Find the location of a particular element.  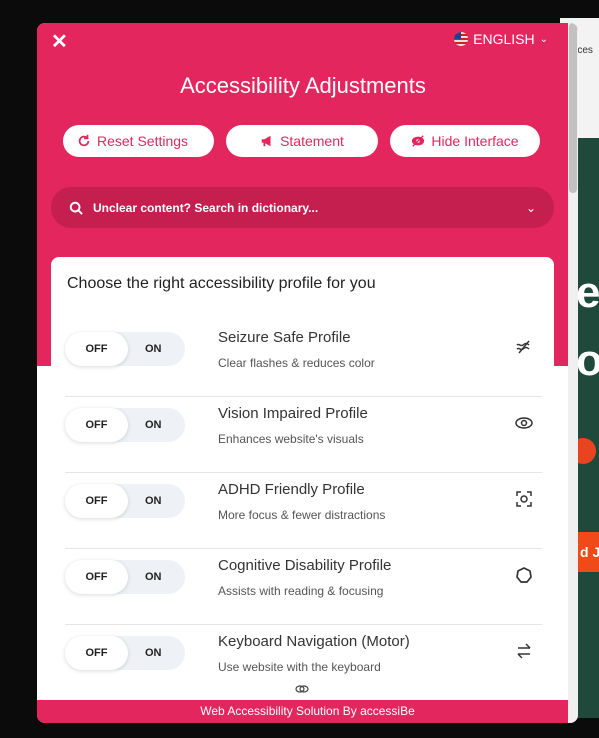

profile-description: Assists with reading & focusing is located at coordinates (301, 591).